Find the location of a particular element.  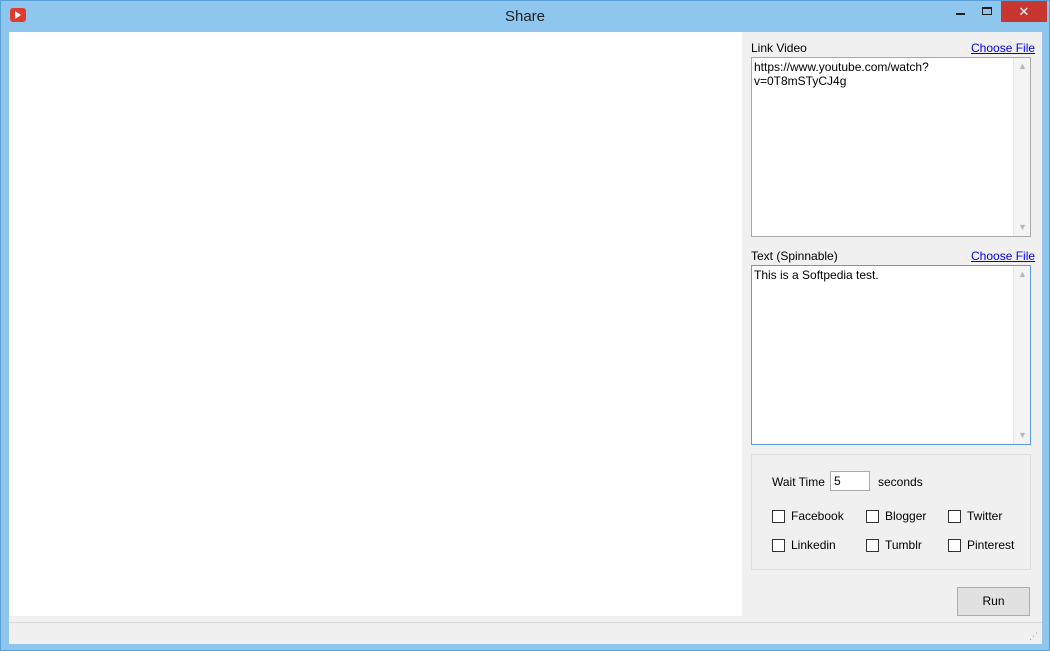

status-bar: ⋰ is located at coordinates (525, 633).